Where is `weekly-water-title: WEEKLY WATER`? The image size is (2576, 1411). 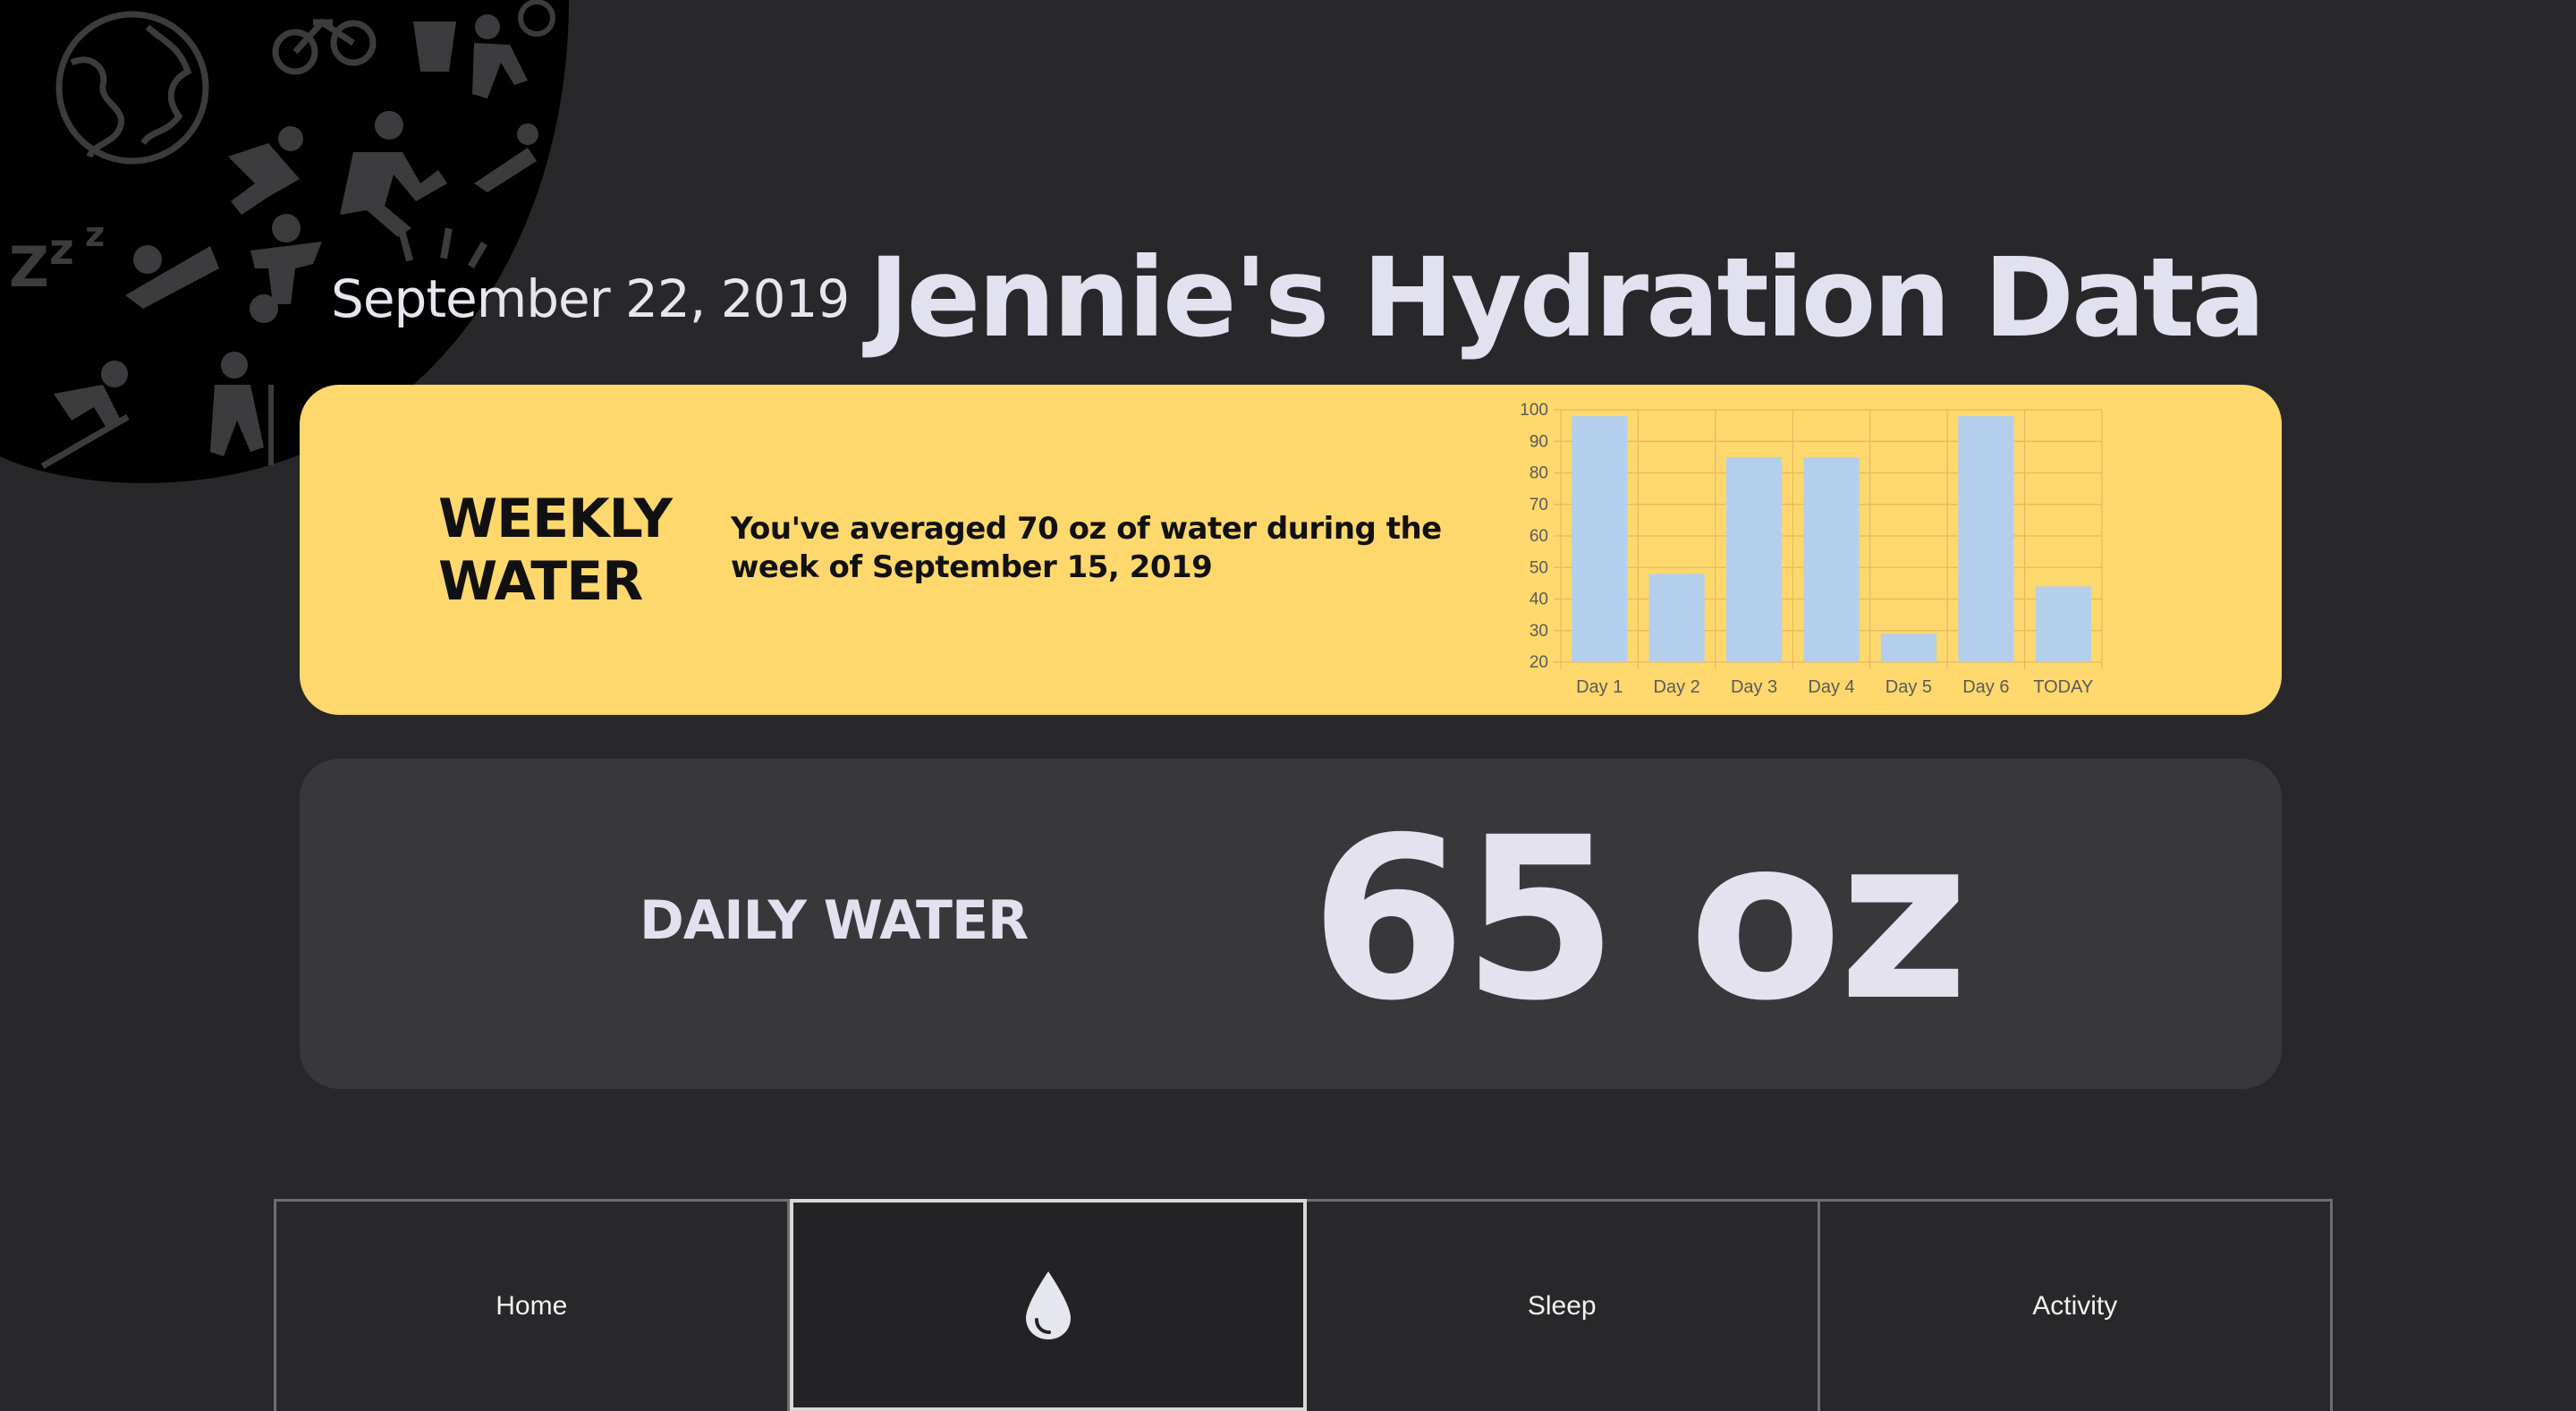 weekly-water-title: WEEKLY WATER is located at coordinates (572, 550).